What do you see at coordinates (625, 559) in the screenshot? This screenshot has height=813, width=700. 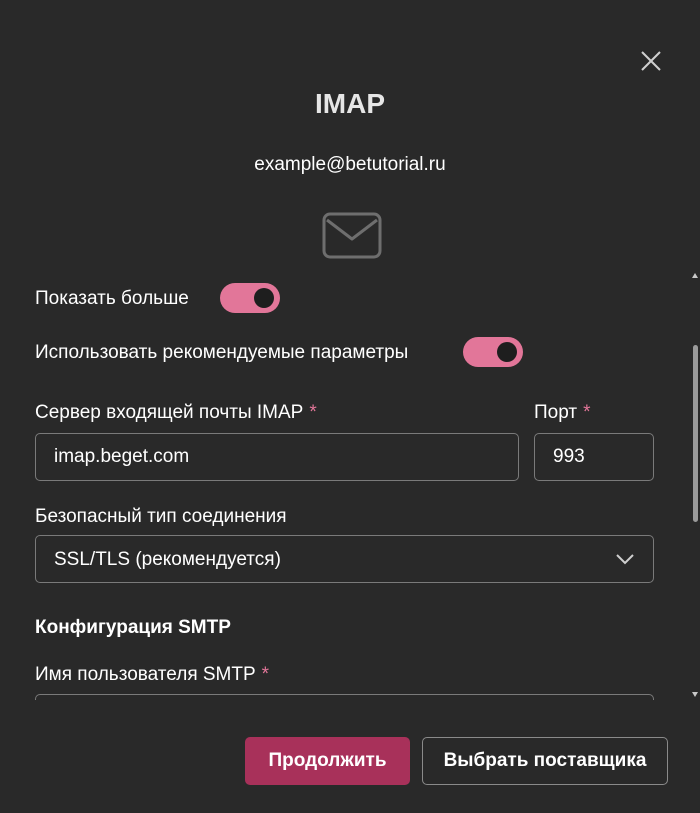 I see `chevron-down-icon` at bounding box center [625, 559].